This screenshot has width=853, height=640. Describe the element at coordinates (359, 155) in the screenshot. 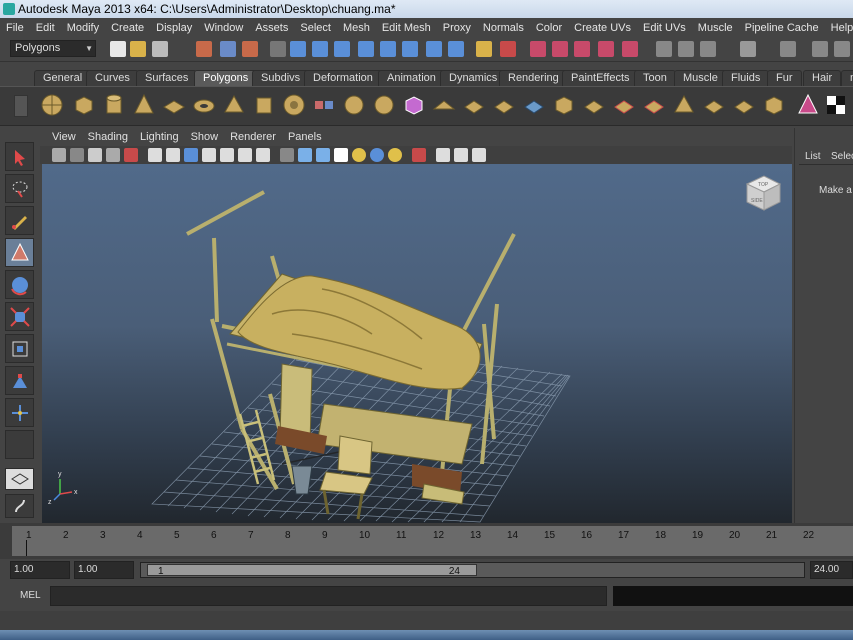

I see `use-all-lights-icon` at that location.